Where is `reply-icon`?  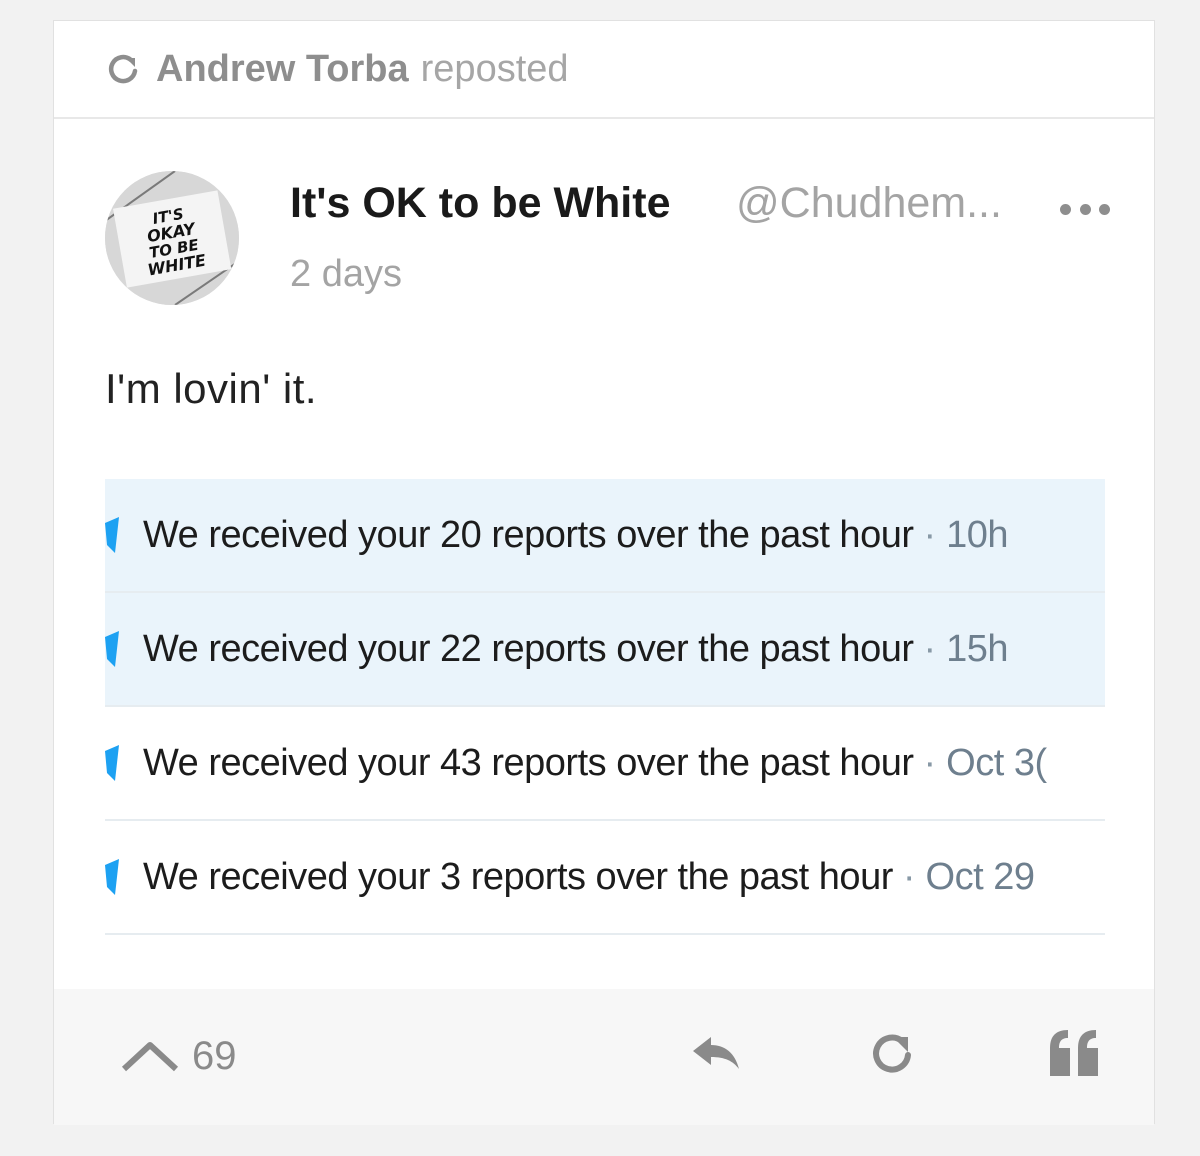 reply-icon is located at coordinates (716, 1055).